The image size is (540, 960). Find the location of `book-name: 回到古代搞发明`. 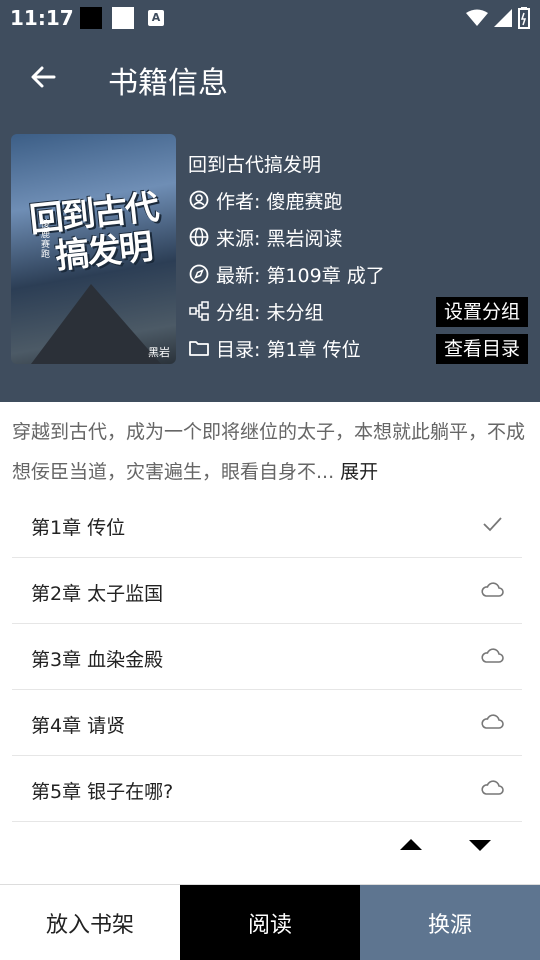

book-name: 回到古代搞发明 is located at coordinates (255, 164).